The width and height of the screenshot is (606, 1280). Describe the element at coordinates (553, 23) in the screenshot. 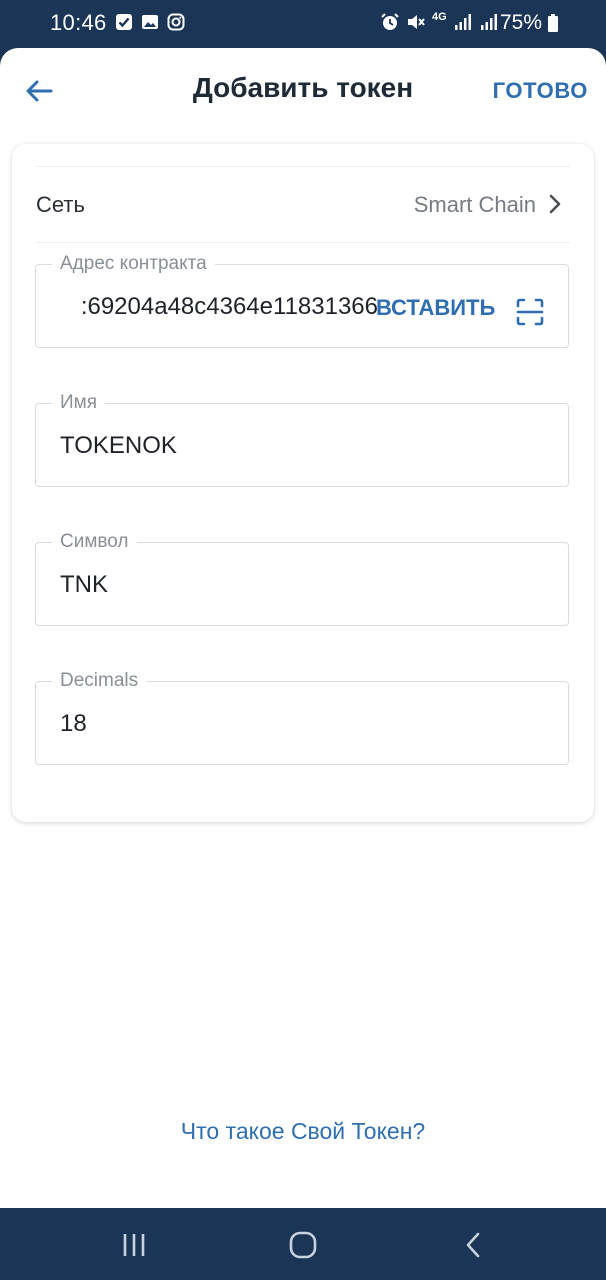

I see `battery-icon` at that location.